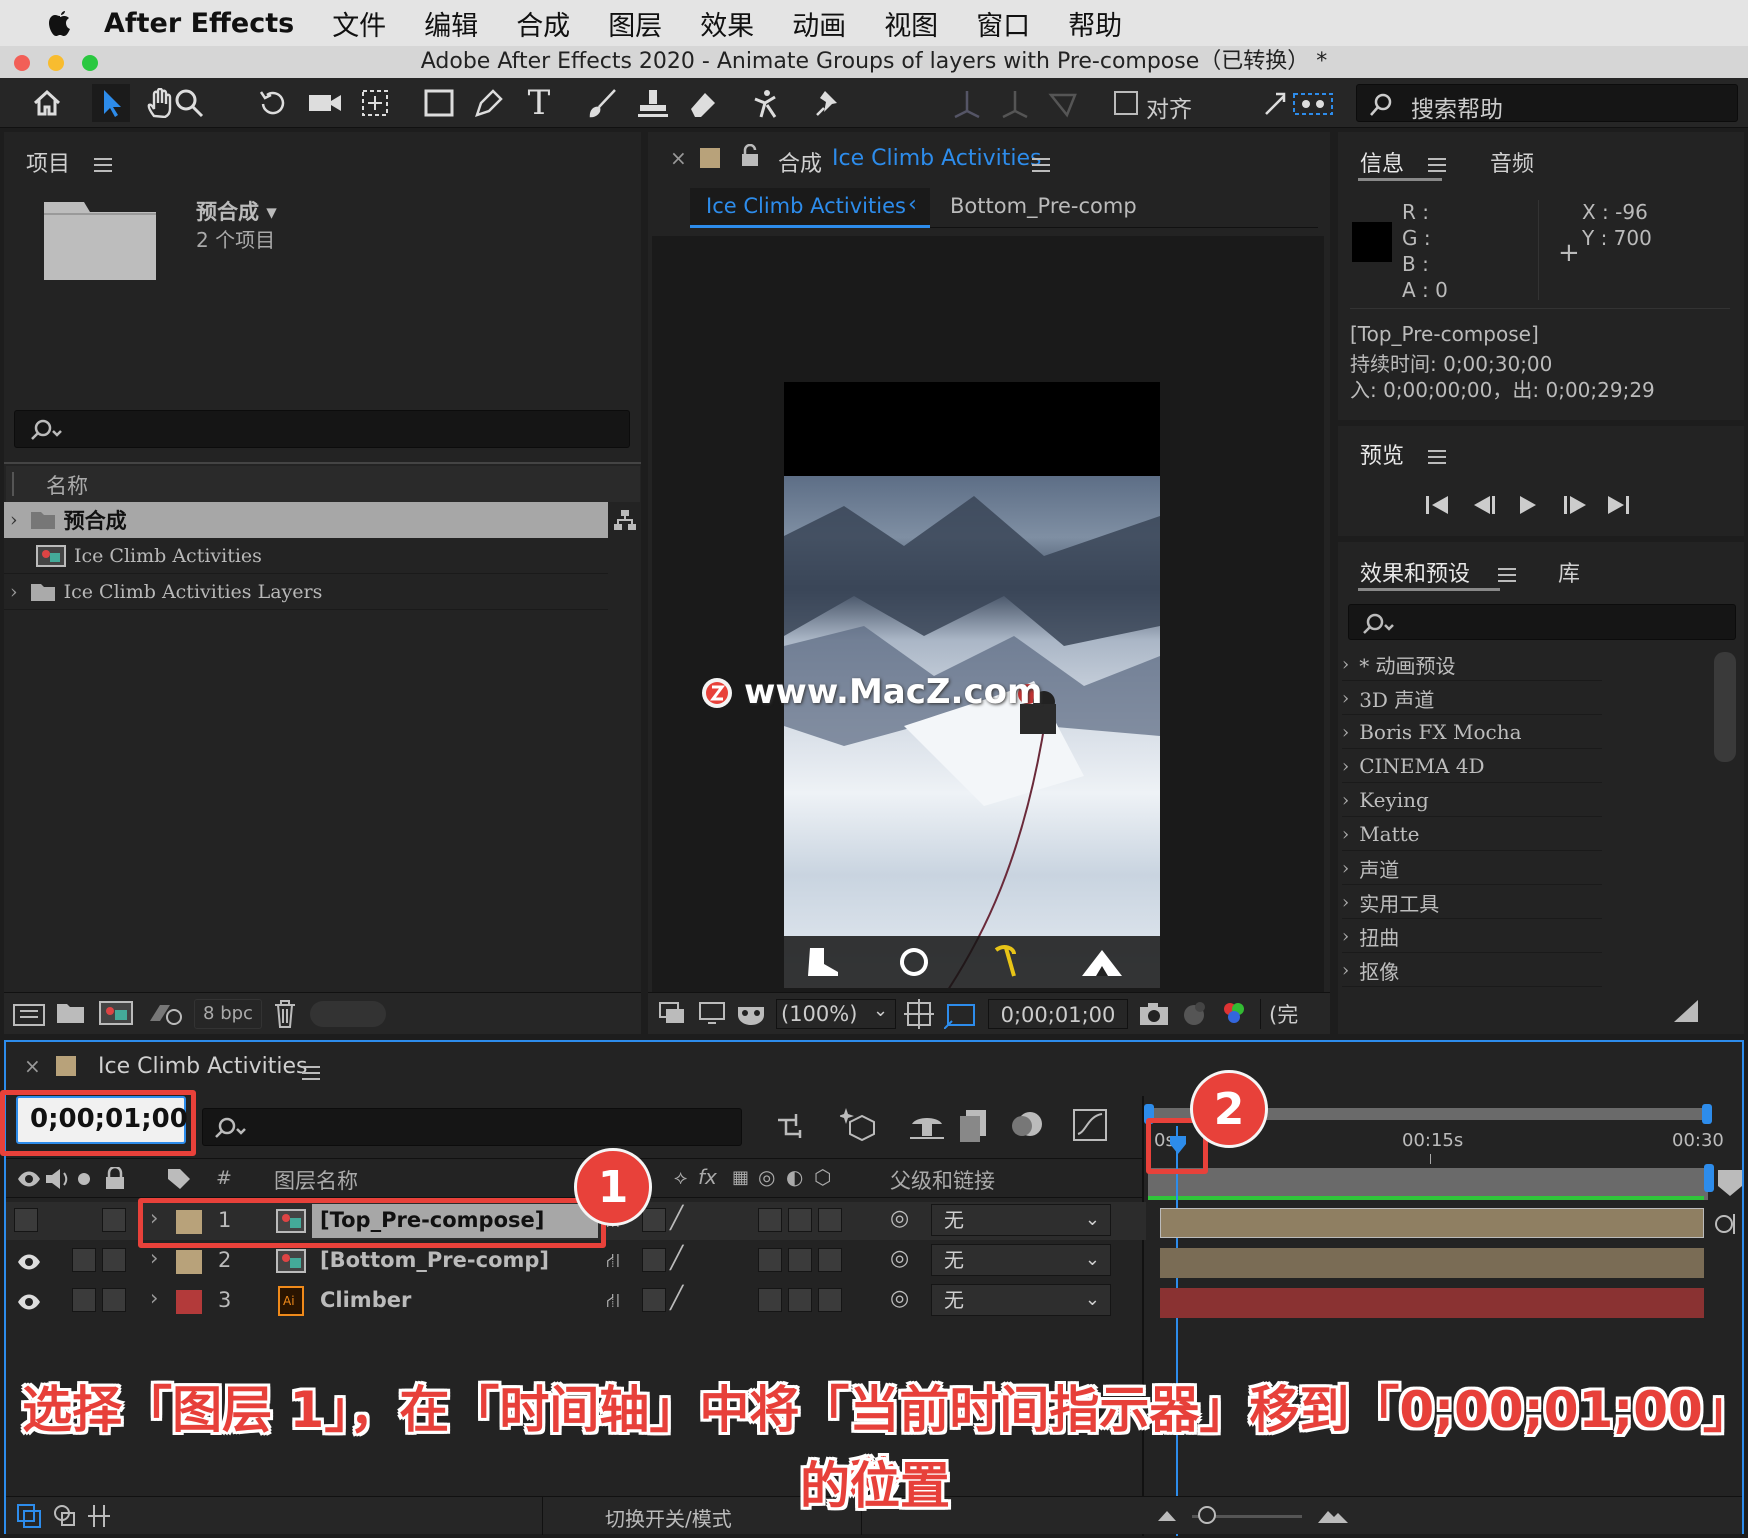 This screenshot has height=1538, width=1748. What do you see at coordinates (975, 1125) in the screenshot?
I see `frame-blending-icon` at bounding box center [975, 1125].